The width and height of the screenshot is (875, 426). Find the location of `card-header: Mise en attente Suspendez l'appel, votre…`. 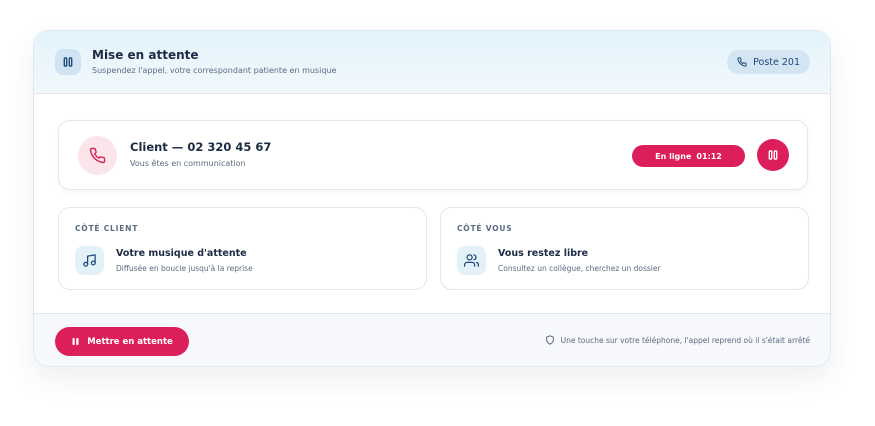

card-header: Mise en attente Suspendez l'appel, votre… is located at coordinates (432, 62).